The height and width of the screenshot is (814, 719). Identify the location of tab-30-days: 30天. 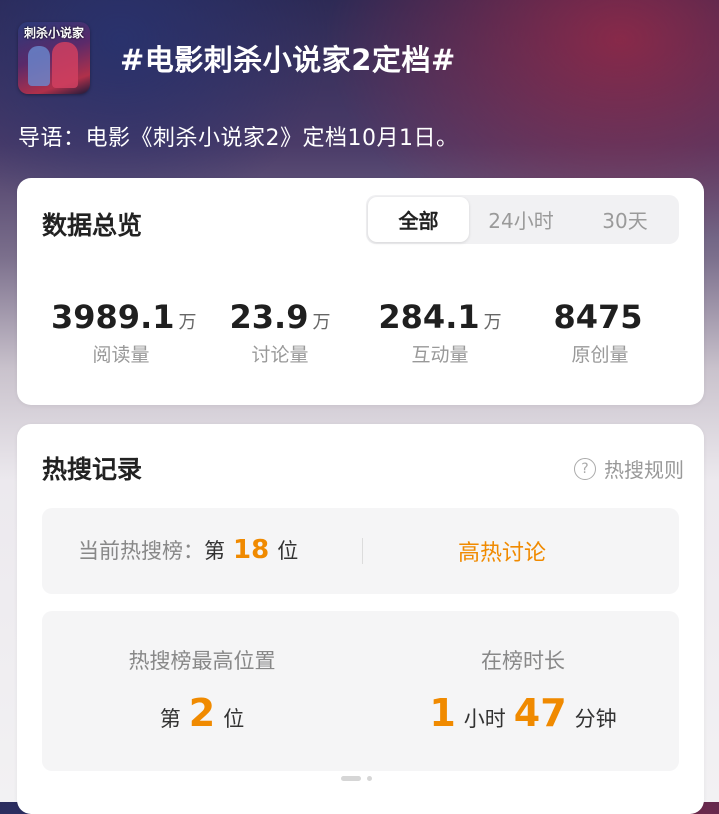
(625, 219).